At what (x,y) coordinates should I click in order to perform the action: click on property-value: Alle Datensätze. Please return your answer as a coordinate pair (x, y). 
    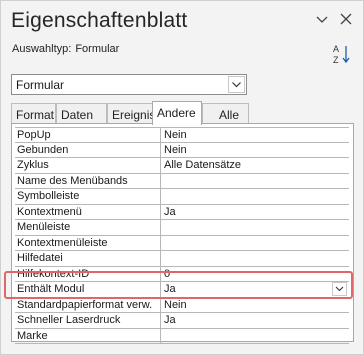
    Looking at the image, I should click on (255, 165).